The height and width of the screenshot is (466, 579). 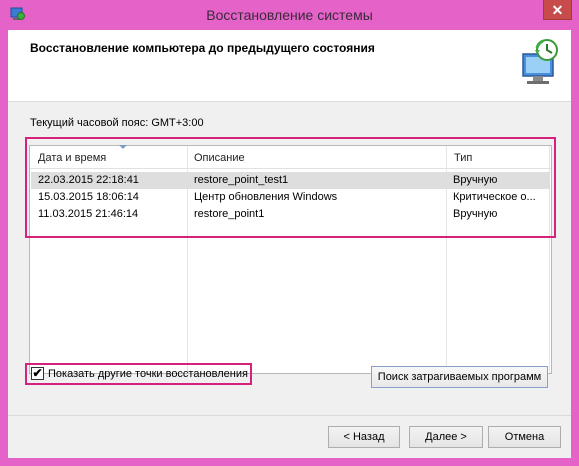 I want to click on title-bar: Восстановление системы ✕, so click(x=289, y=15).